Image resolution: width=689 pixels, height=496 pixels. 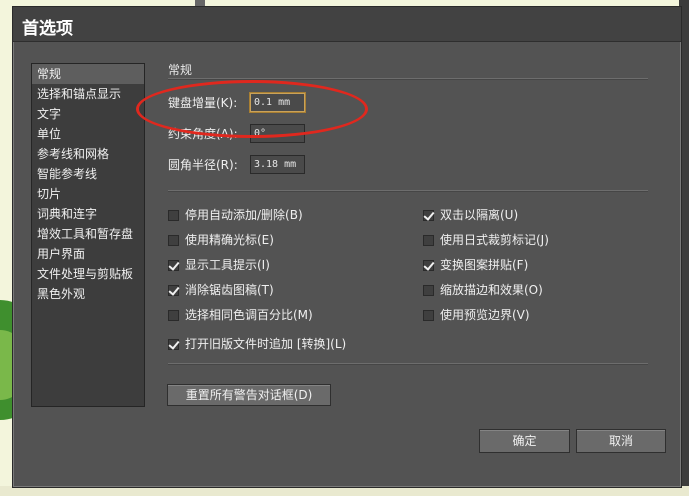 What do you see at coordinates (249, 395) in the screenshot?
I see `reset-warnings-button: 重置所有警告对话框(D)` at bounding box center [249, 395].